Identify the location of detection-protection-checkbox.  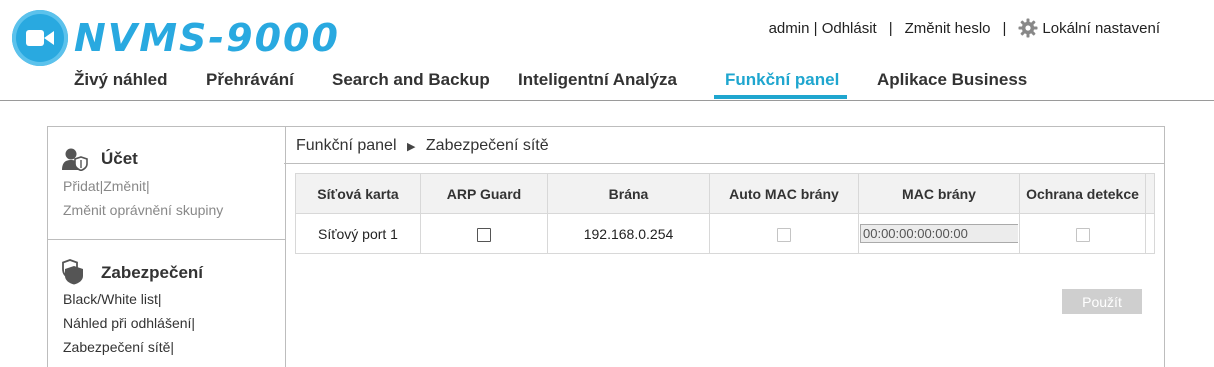
(1082, 234).